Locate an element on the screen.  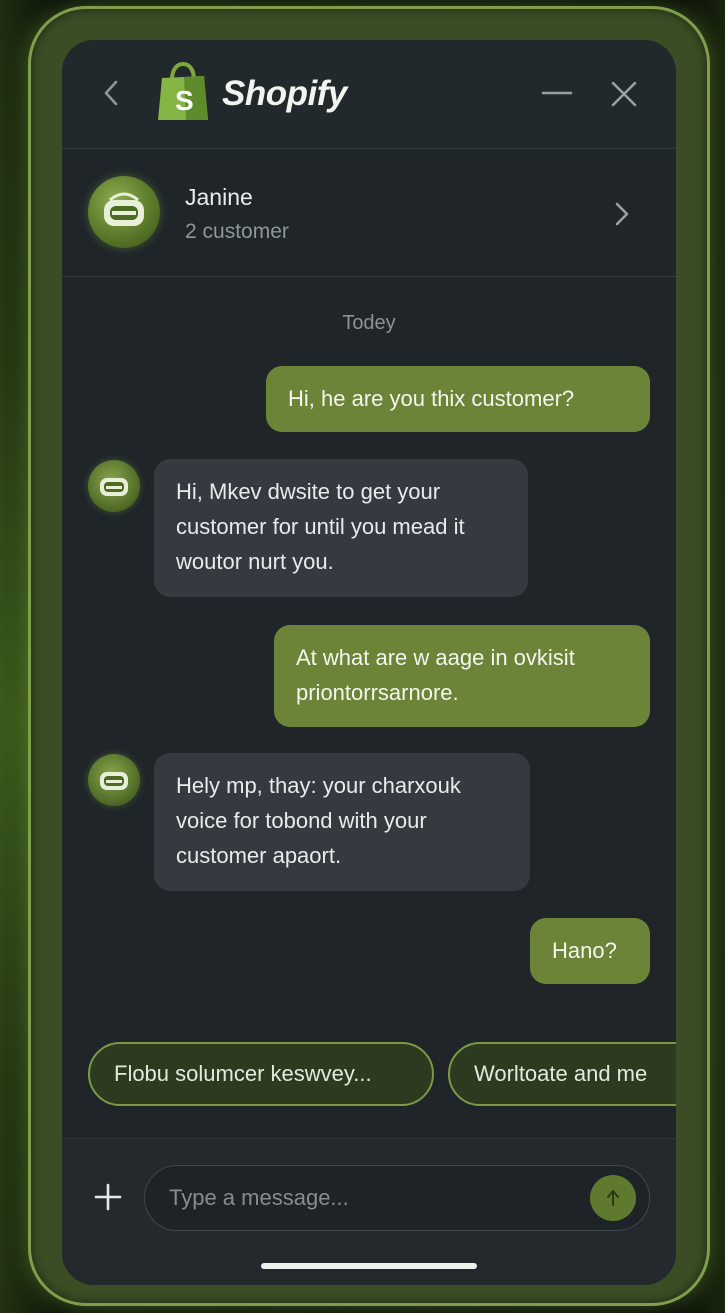
close-button is located at coordinates (624, 94).